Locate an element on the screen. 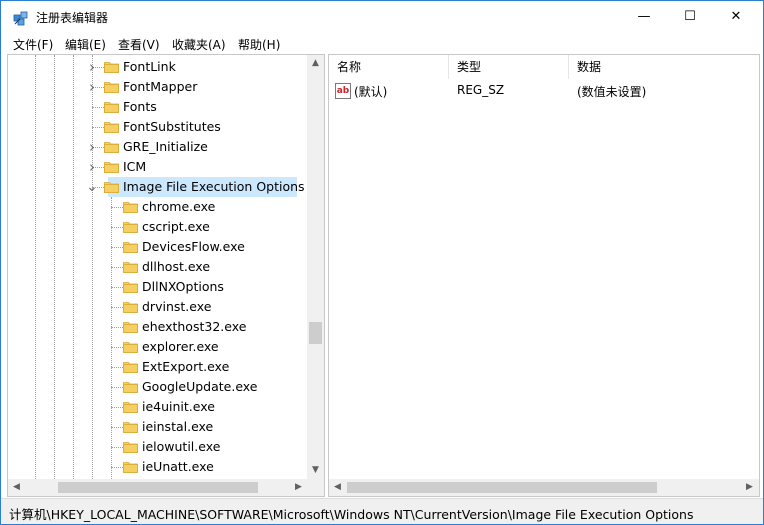  tree-node-label: ie4uinit.exe is located at coordinates (178, 406).